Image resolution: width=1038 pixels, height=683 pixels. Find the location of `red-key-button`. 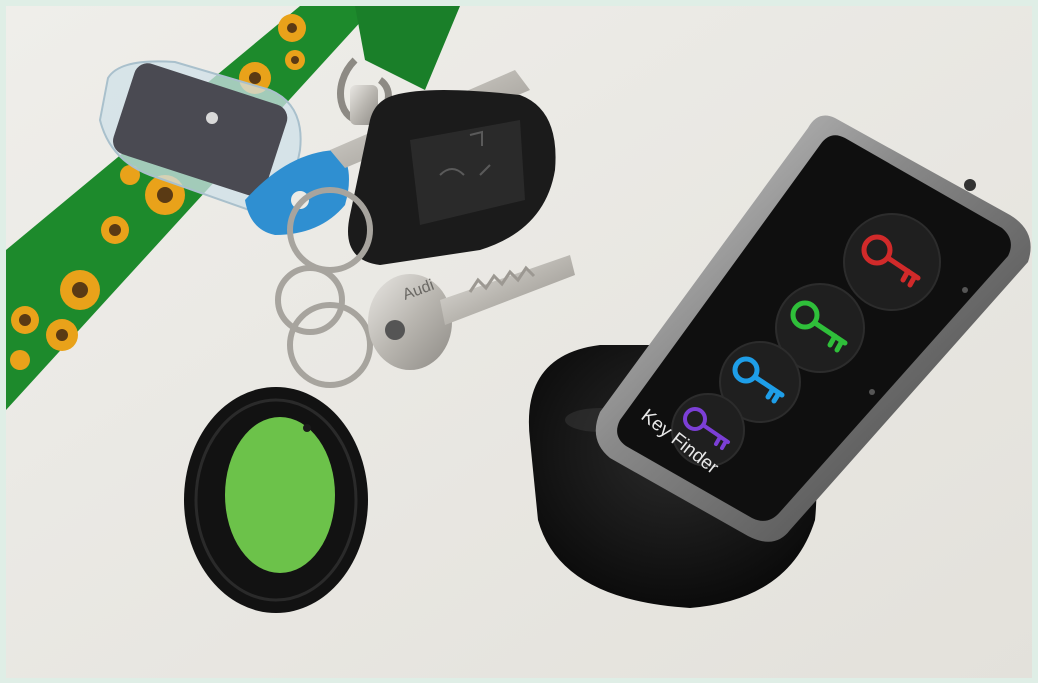

red-key-button is located at coordinates (892, 262).